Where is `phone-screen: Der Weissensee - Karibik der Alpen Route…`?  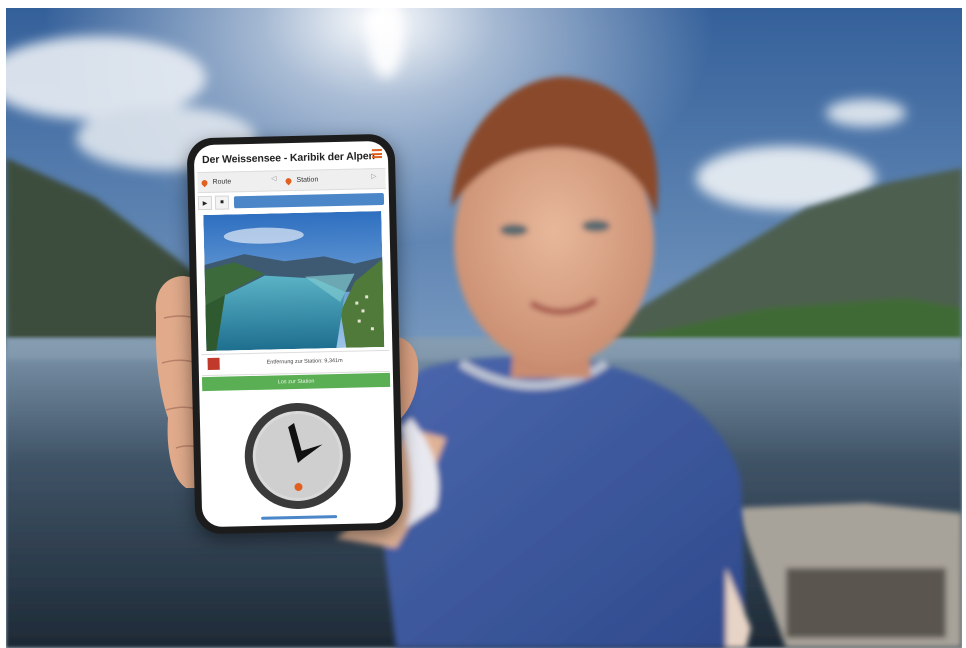
phone-screen: Der Weissensee - Karibik der Alpen Route… is located at coordinates (295, 334).